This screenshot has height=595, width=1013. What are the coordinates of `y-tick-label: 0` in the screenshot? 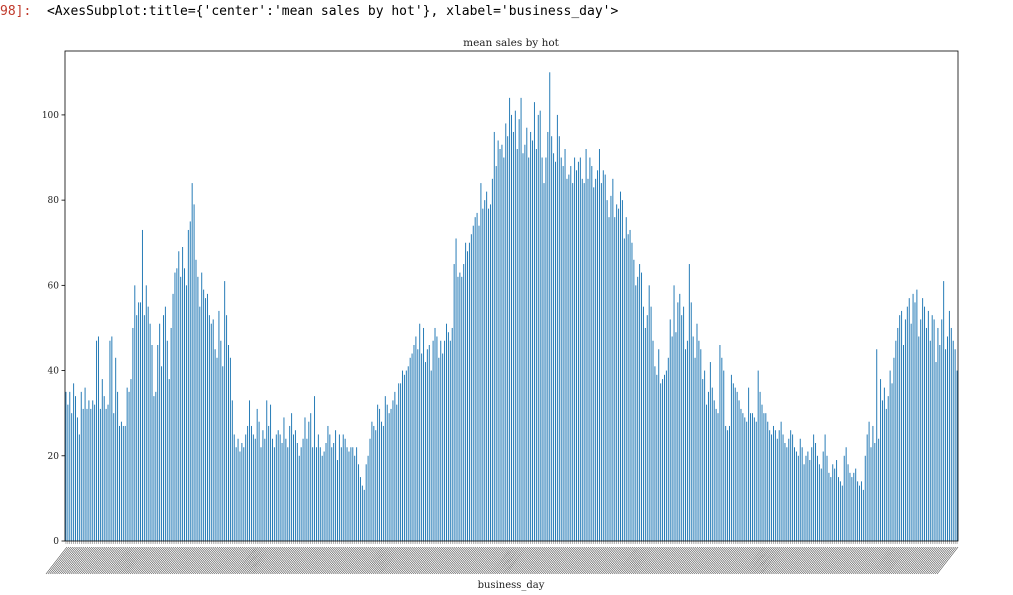 It's located at (56, 542).